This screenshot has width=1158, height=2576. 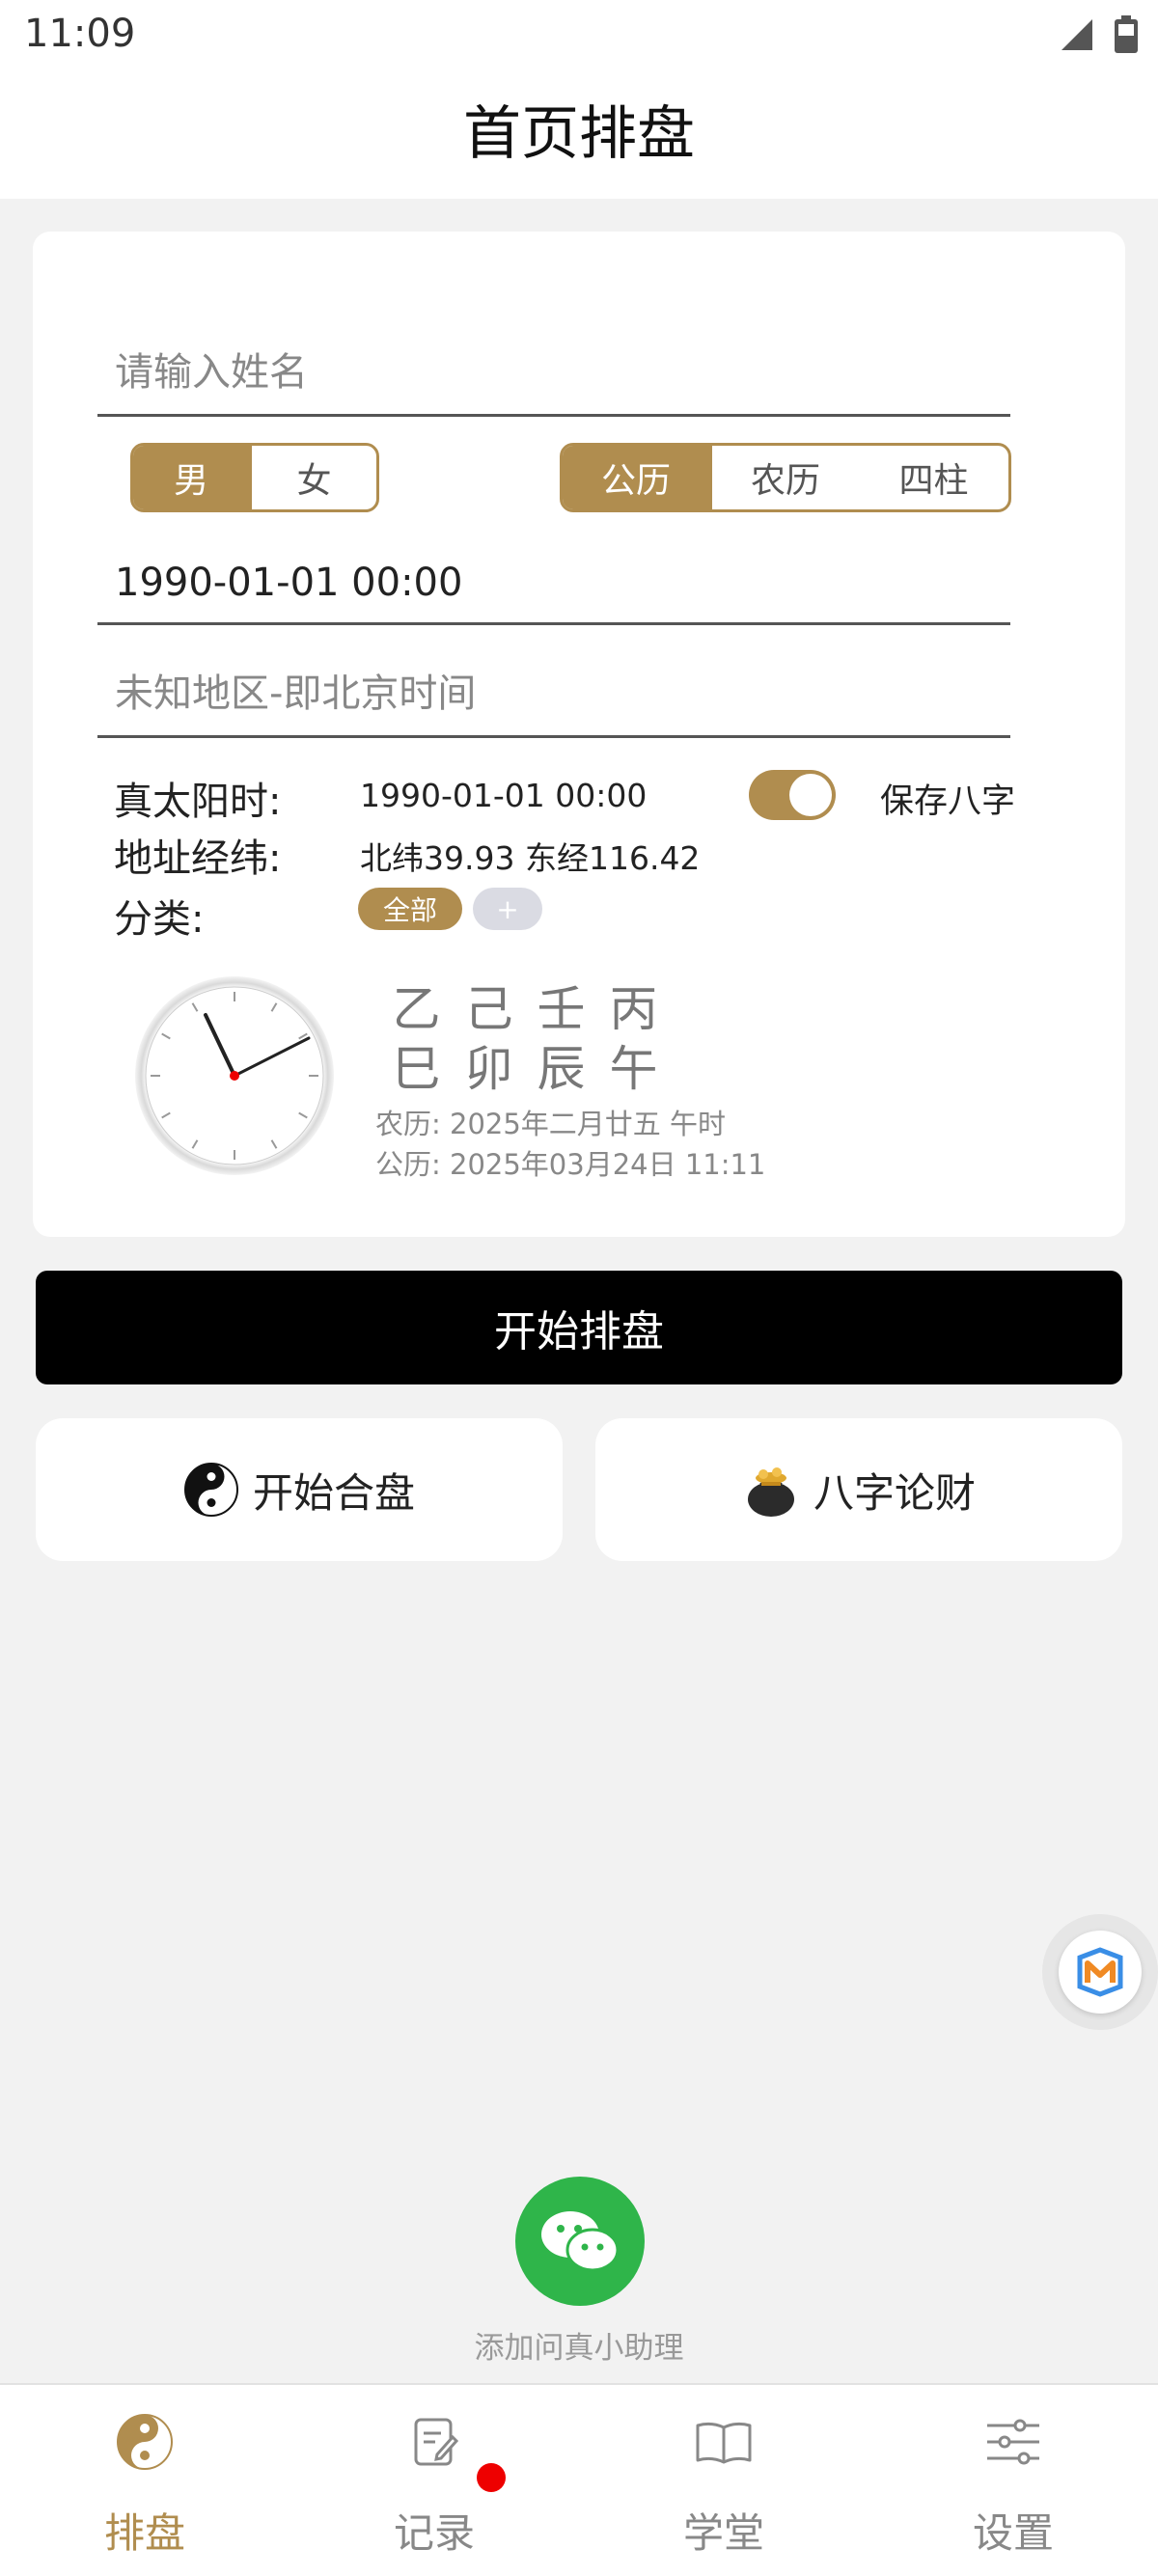 What do you see at coordinates (810, 795) in the screenshot?
I see `toggle-knob` at bounding box center [810, 795].